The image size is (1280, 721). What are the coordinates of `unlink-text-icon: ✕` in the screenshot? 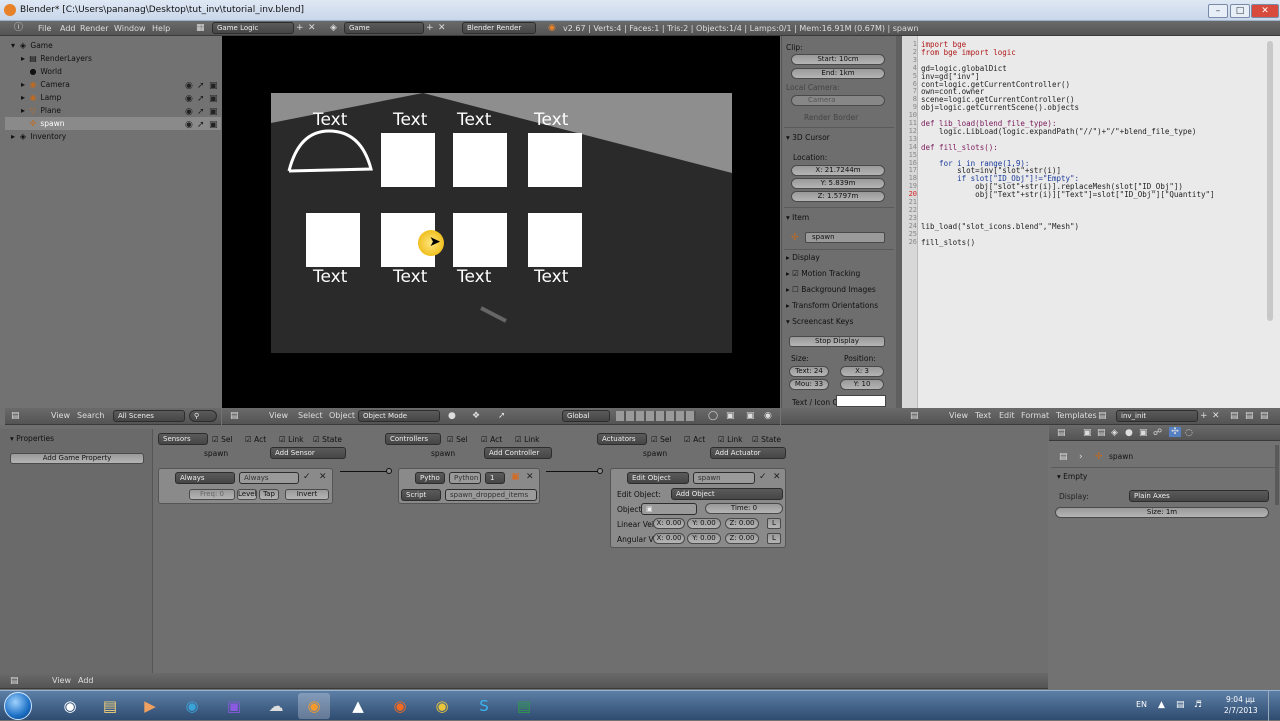 It's located at (1216, 416).